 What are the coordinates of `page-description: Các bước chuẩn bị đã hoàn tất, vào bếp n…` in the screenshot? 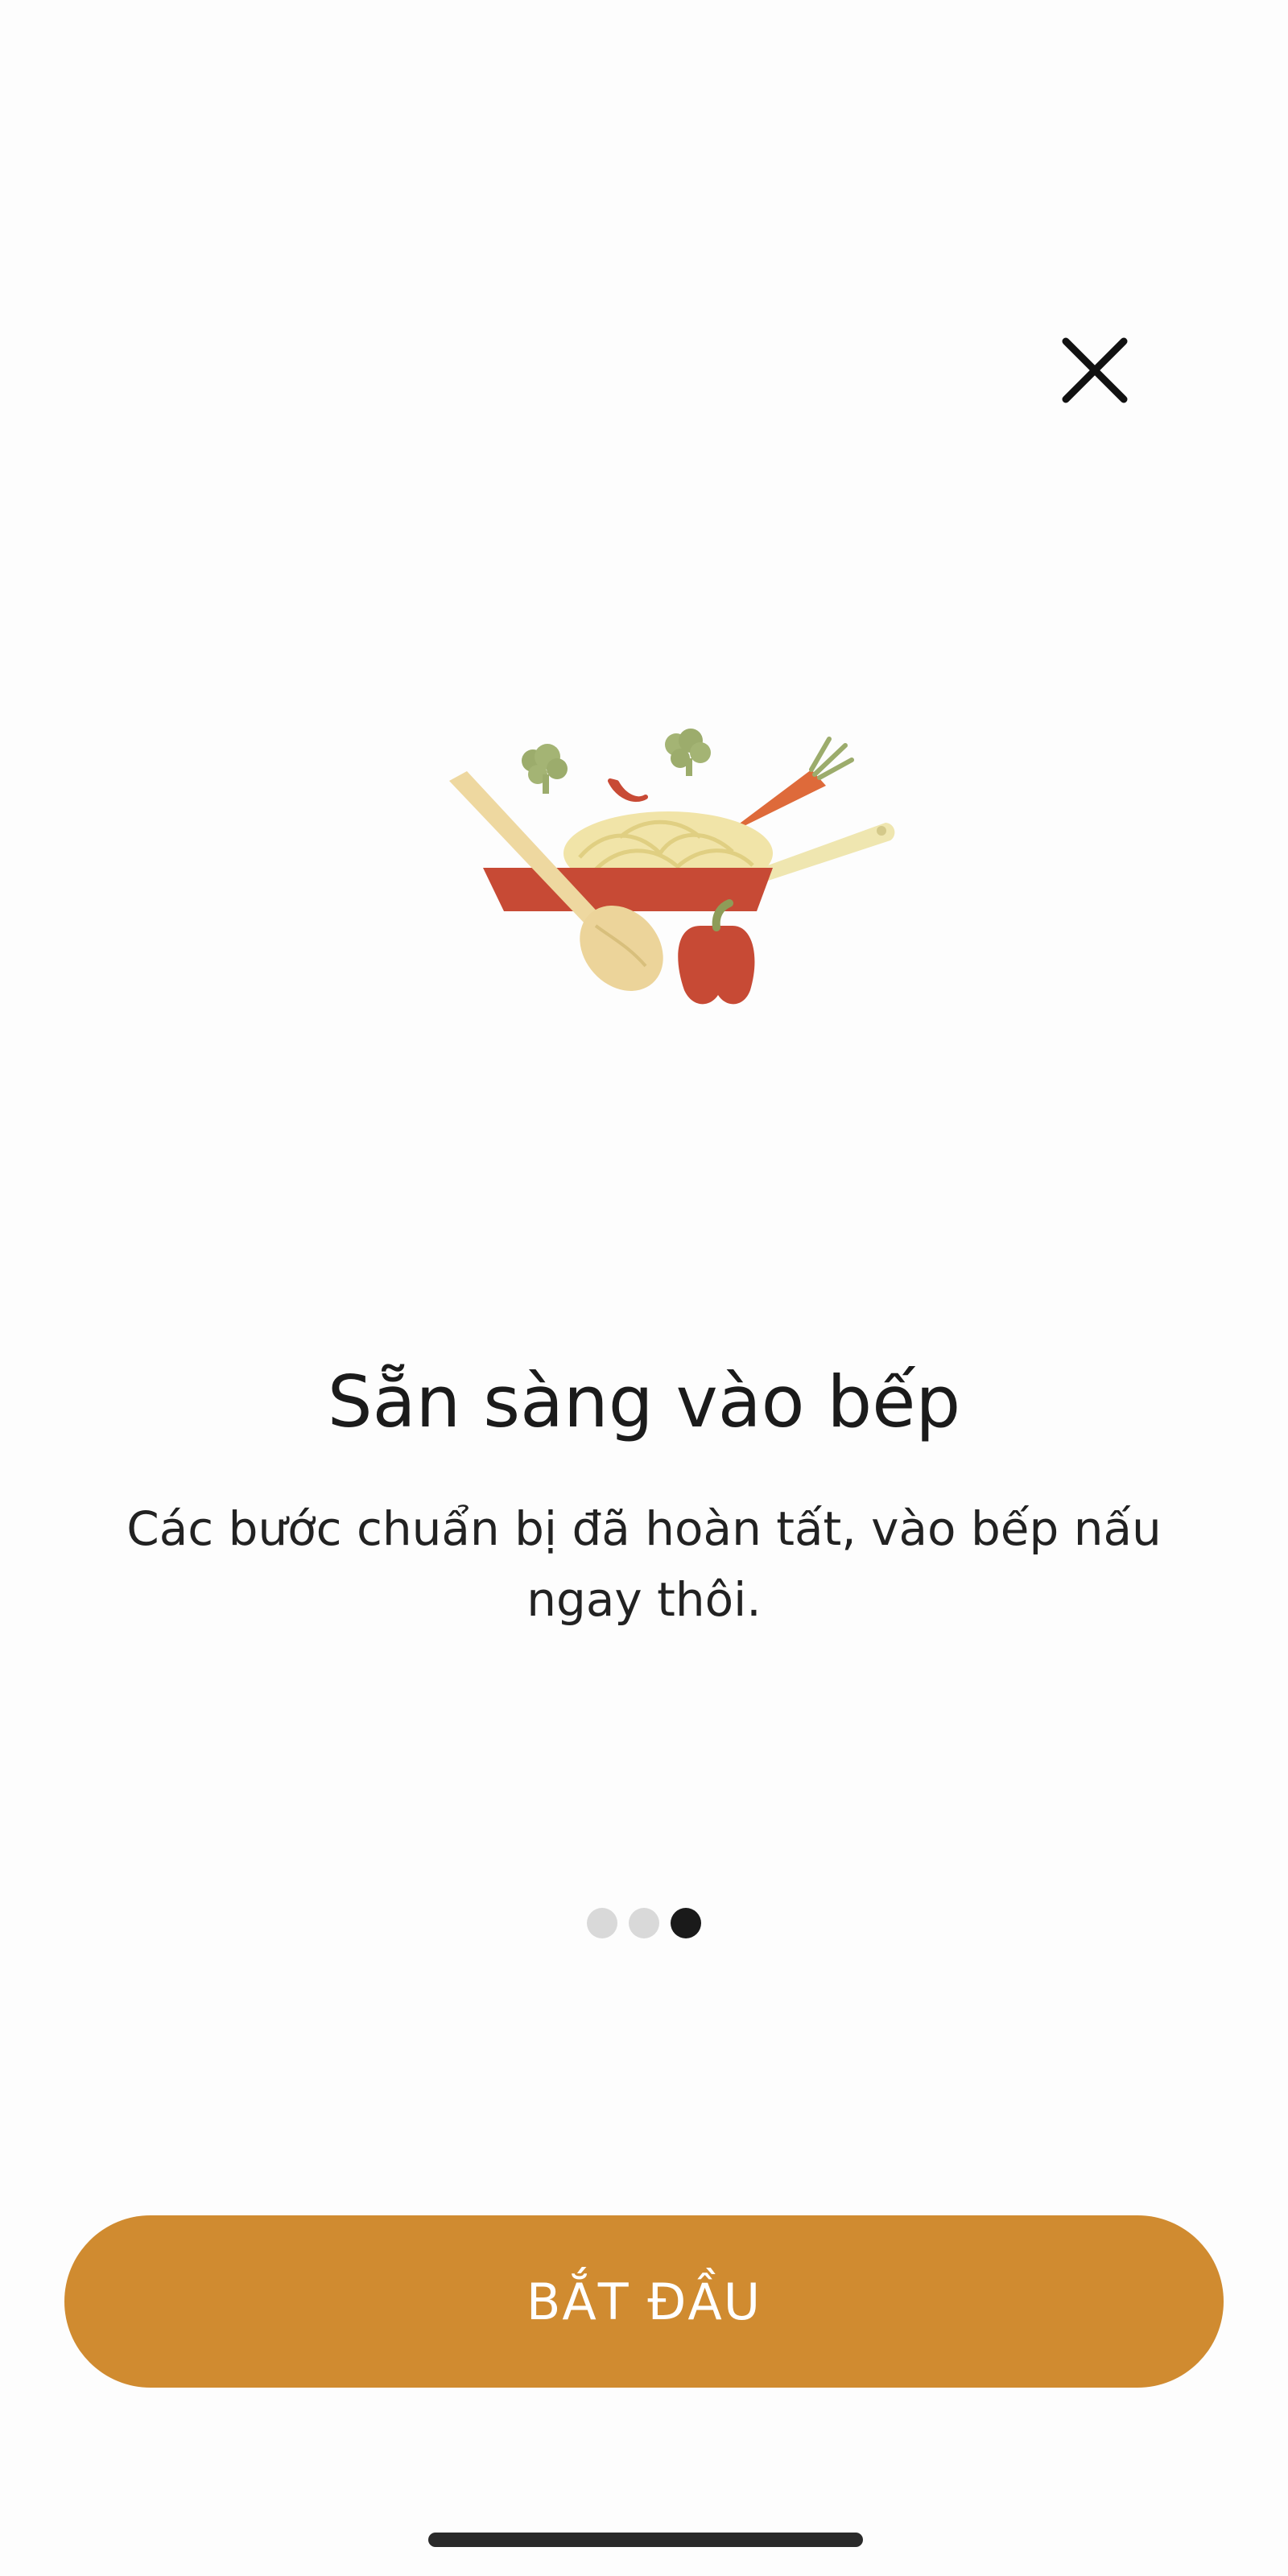 It's located at (644, 1564).